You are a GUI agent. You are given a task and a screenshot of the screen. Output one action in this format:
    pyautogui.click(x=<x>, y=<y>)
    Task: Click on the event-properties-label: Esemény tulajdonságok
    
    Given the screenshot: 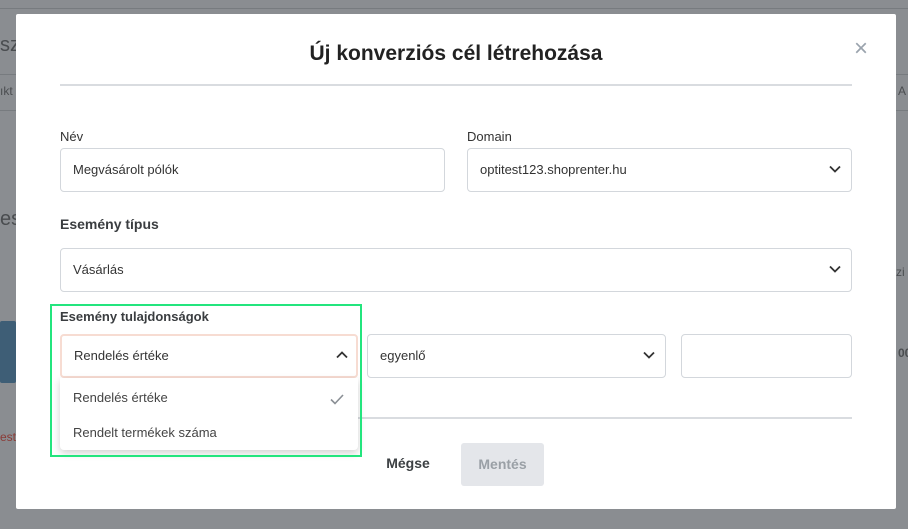 What is the action you would take?
    pyautogui.click(x=134, y=316)
    